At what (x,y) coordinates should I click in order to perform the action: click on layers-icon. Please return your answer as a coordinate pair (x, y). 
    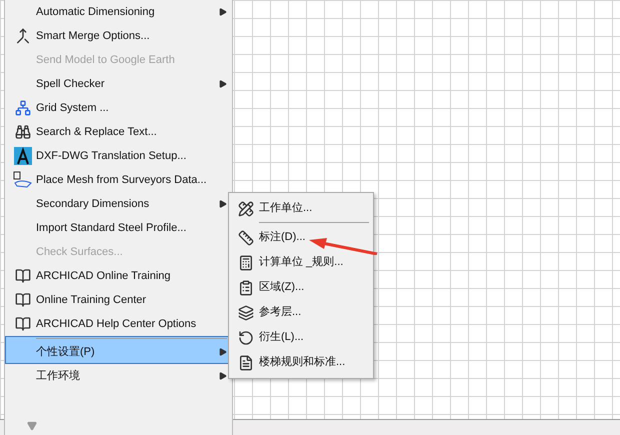
    Looking at the image, I should click on (246, 312).